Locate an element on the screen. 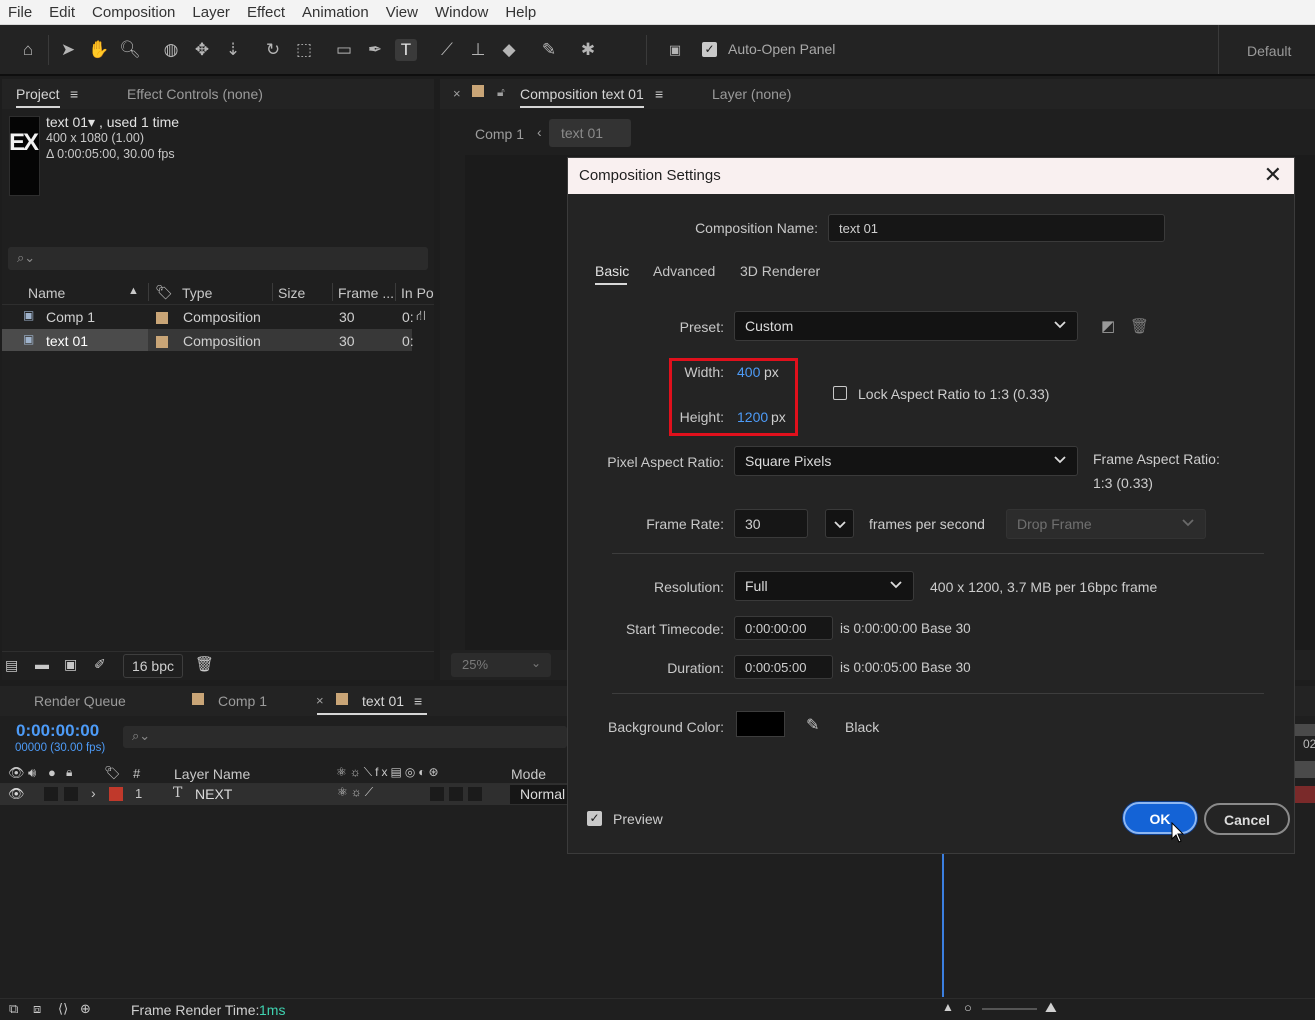  chevron-right-icon: › is located at coordinates (93, 793).